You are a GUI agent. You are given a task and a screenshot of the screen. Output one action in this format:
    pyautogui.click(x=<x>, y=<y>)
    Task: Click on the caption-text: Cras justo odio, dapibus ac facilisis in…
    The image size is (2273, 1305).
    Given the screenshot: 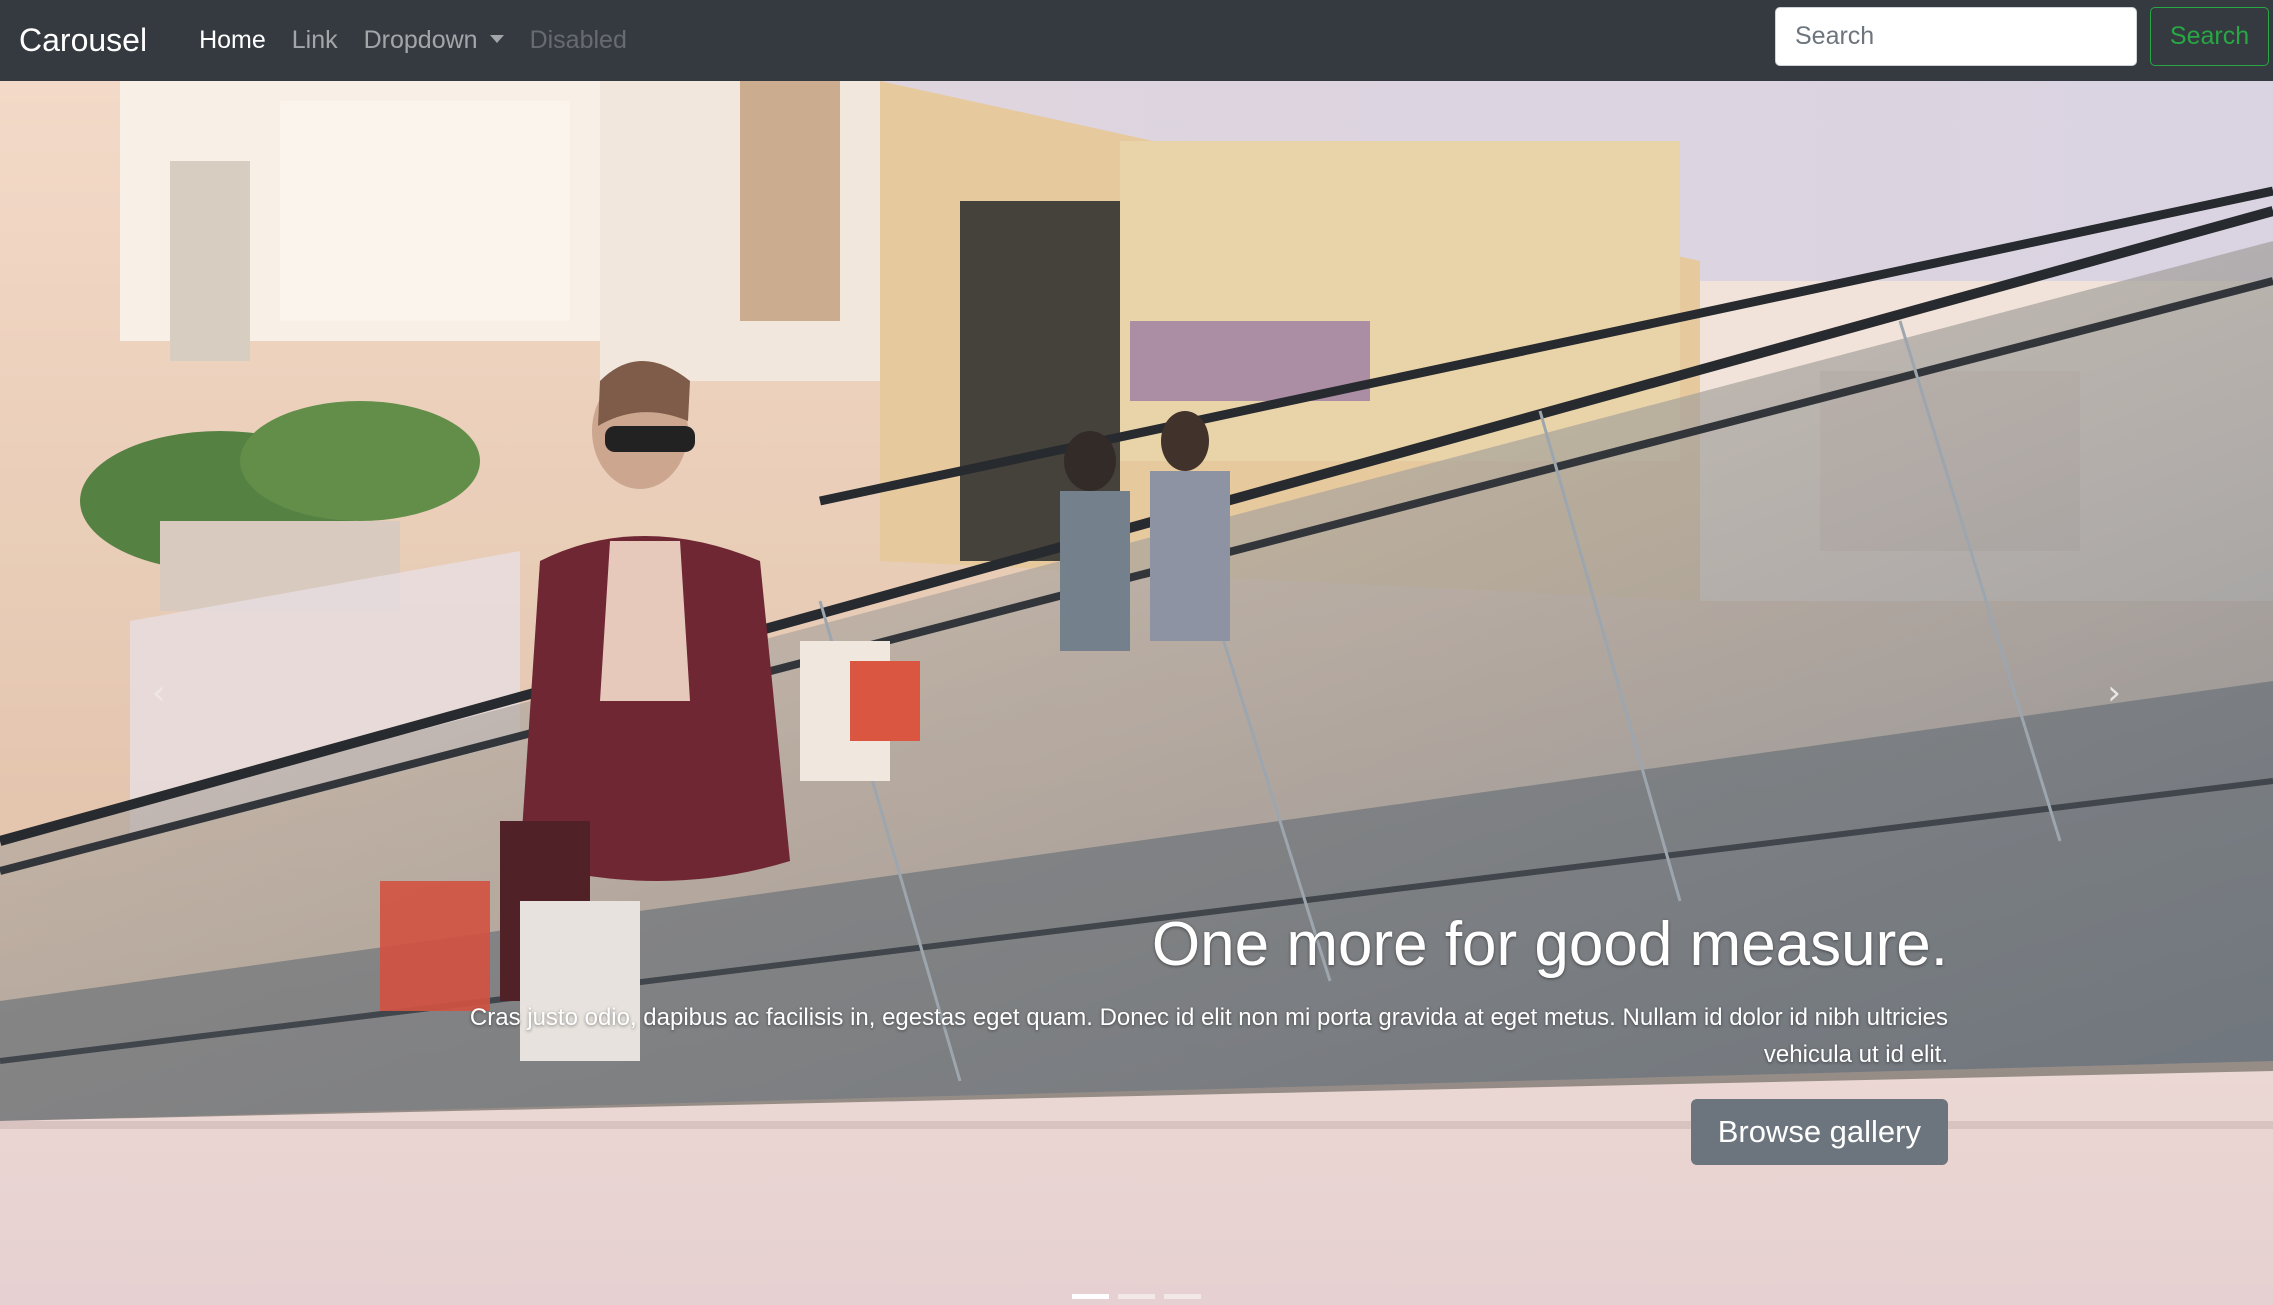 What is the action you would take?
    pyautogui.click(x=1208, y=1035)
    